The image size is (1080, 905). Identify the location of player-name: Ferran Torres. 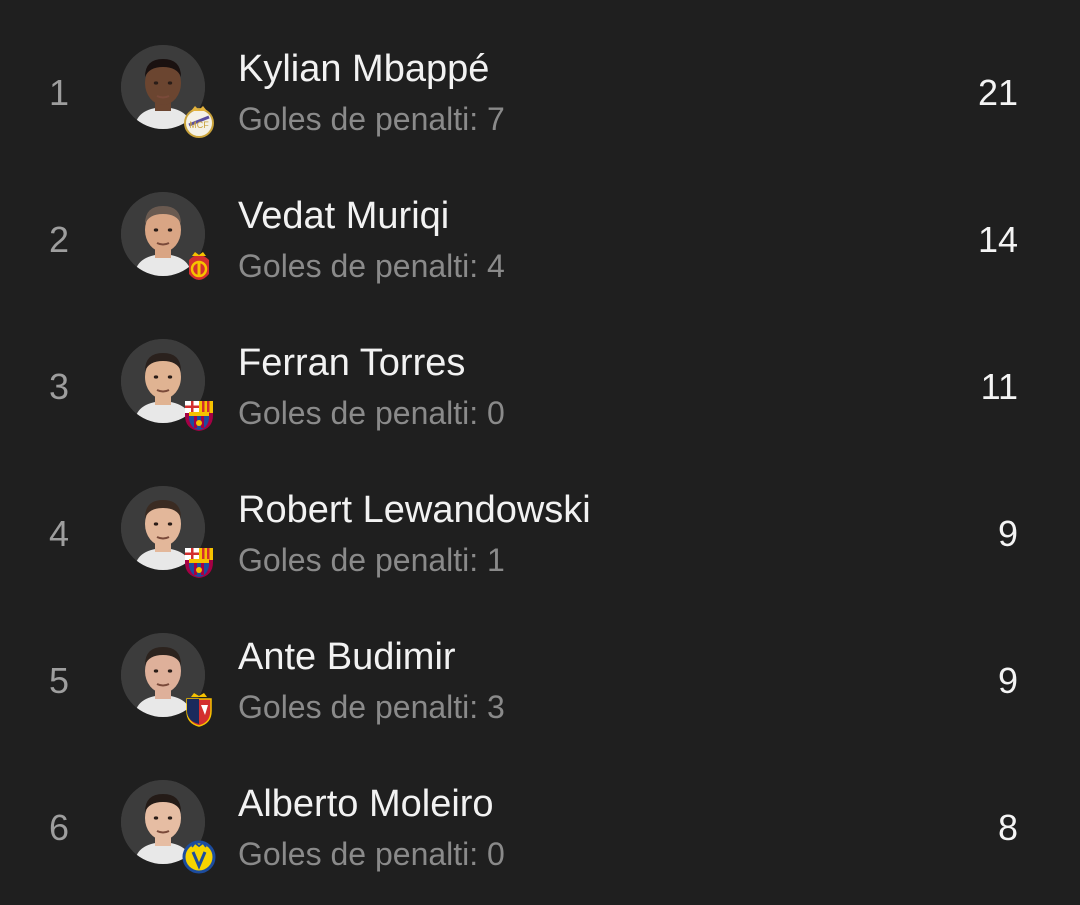
(351, 363).